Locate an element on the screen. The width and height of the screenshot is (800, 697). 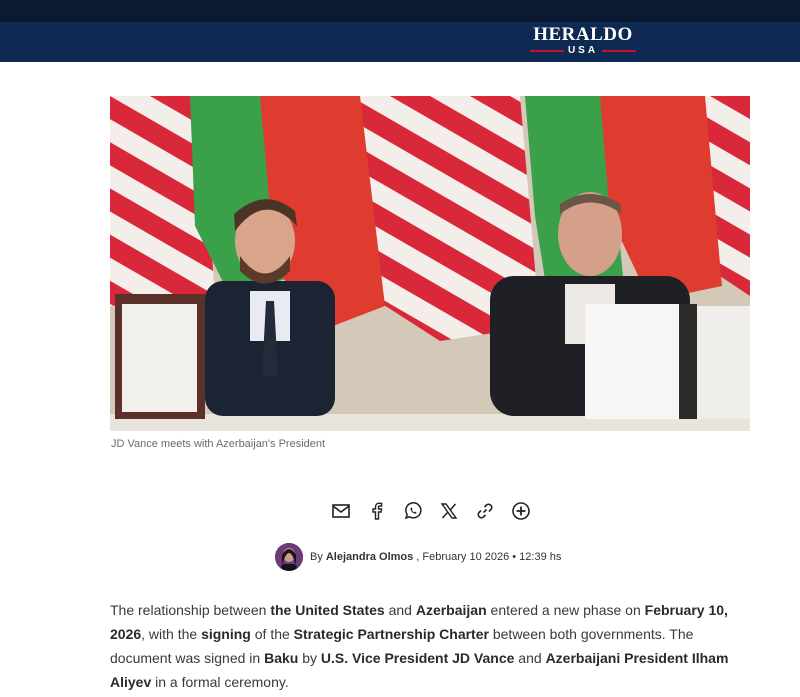
text-bold: Strategic Partnership Charter is located at coordinates (391, 634).